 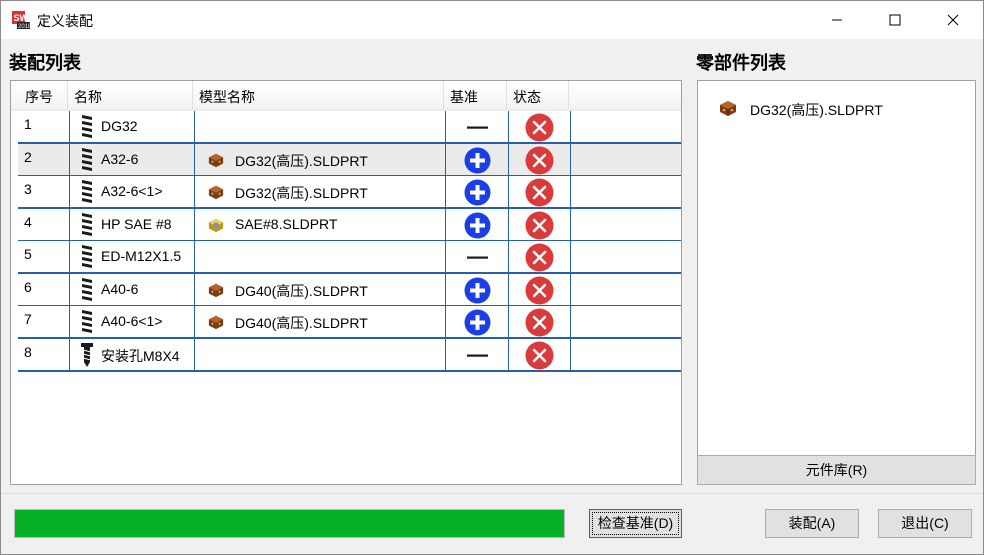 What do you see at coordinates (132, 126) in the screenshot?
I see `cell-name: DG32` at bounding box center [132, 126].